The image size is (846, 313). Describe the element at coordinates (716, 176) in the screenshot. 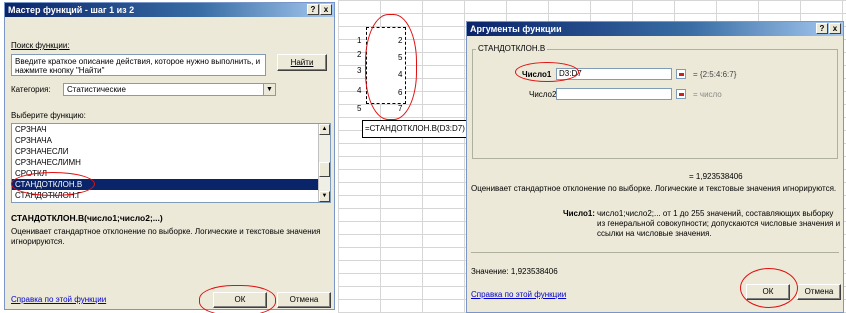

I see `formula-result: = 1,923538406` at that location.